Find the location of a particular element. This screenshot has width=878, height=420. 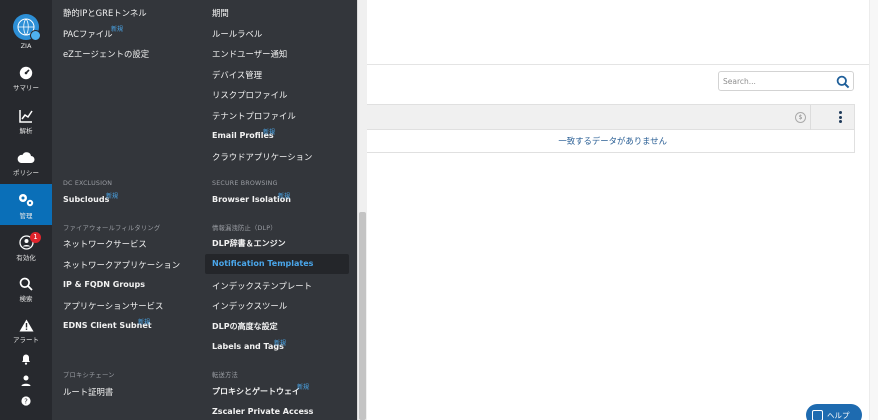

gears-icon is located at coordinates (26, 200).